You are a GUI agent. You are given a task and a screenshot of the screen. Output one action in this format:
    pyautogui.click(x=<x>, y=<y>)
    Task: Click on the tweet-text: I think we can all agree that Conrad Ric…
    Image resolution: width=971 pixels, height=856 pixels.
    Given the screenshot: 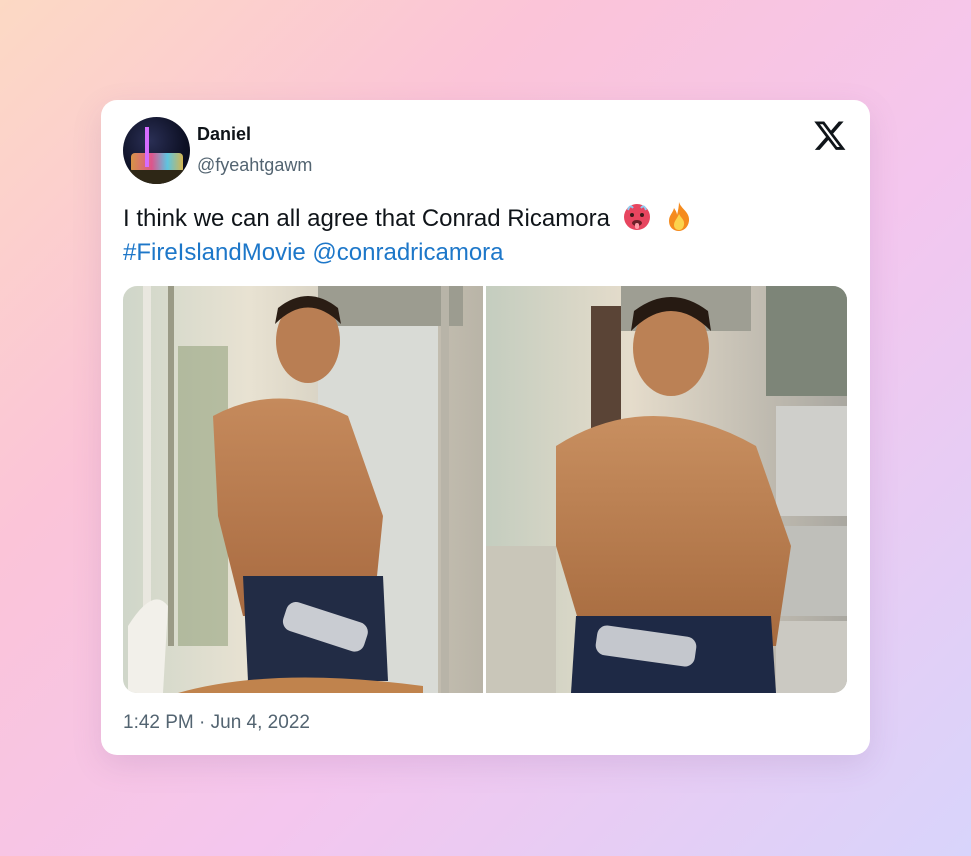 What is the action you would take?
    pyautogui.click(x=483, y=235)
    